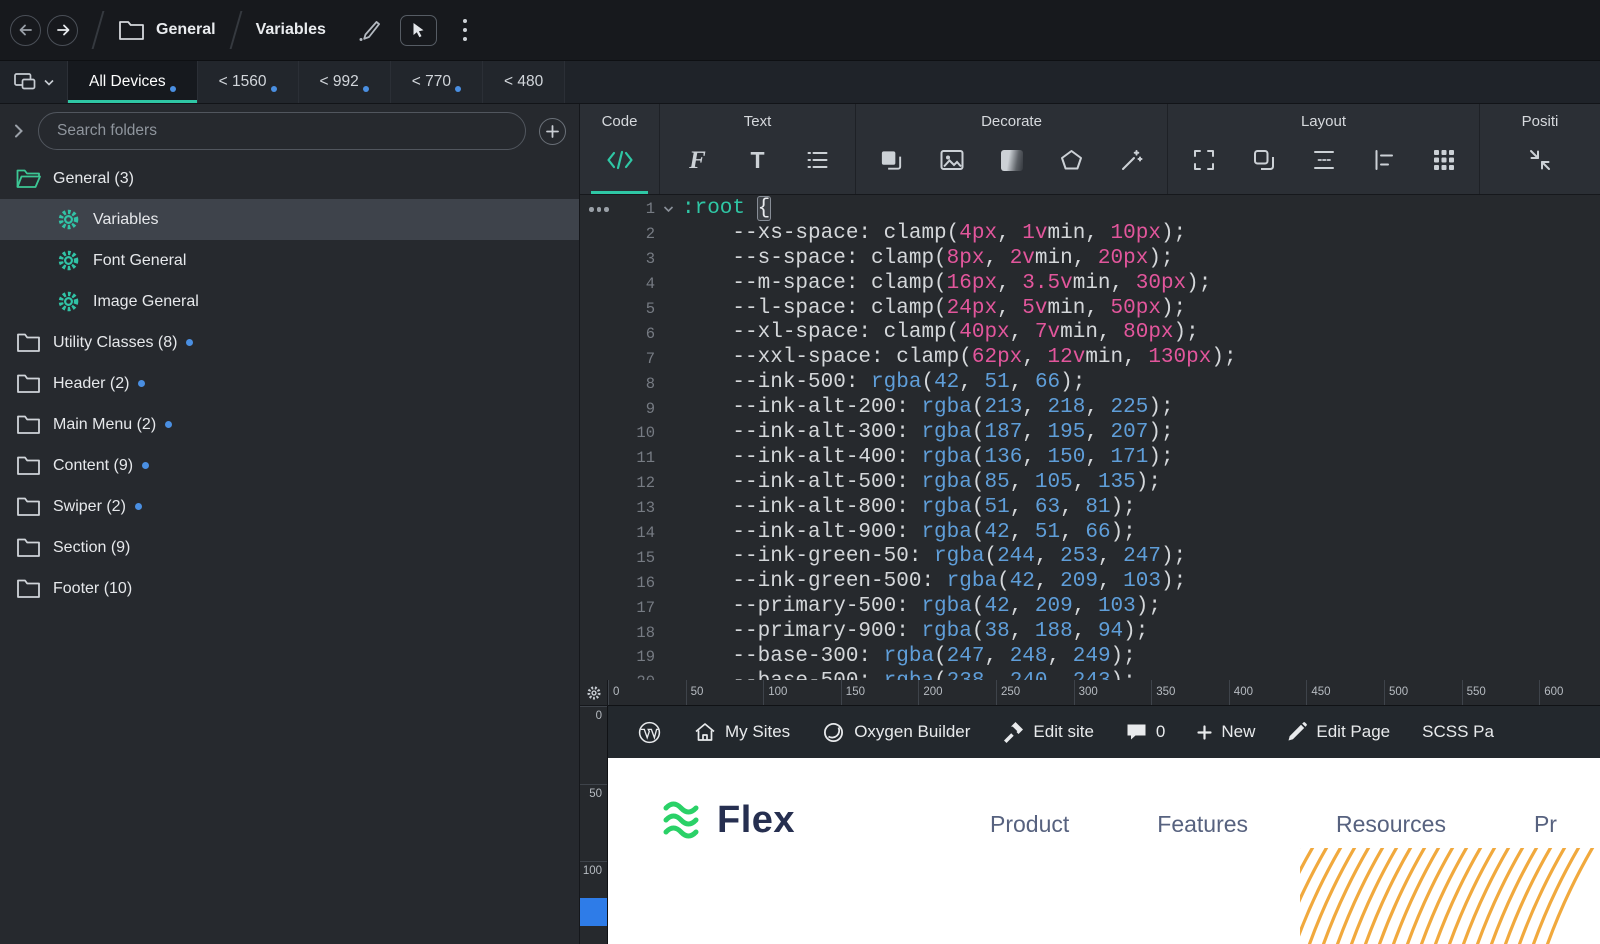 This screenshot has width=1600, height=944. I want to click on search-input, so click(282, 131).